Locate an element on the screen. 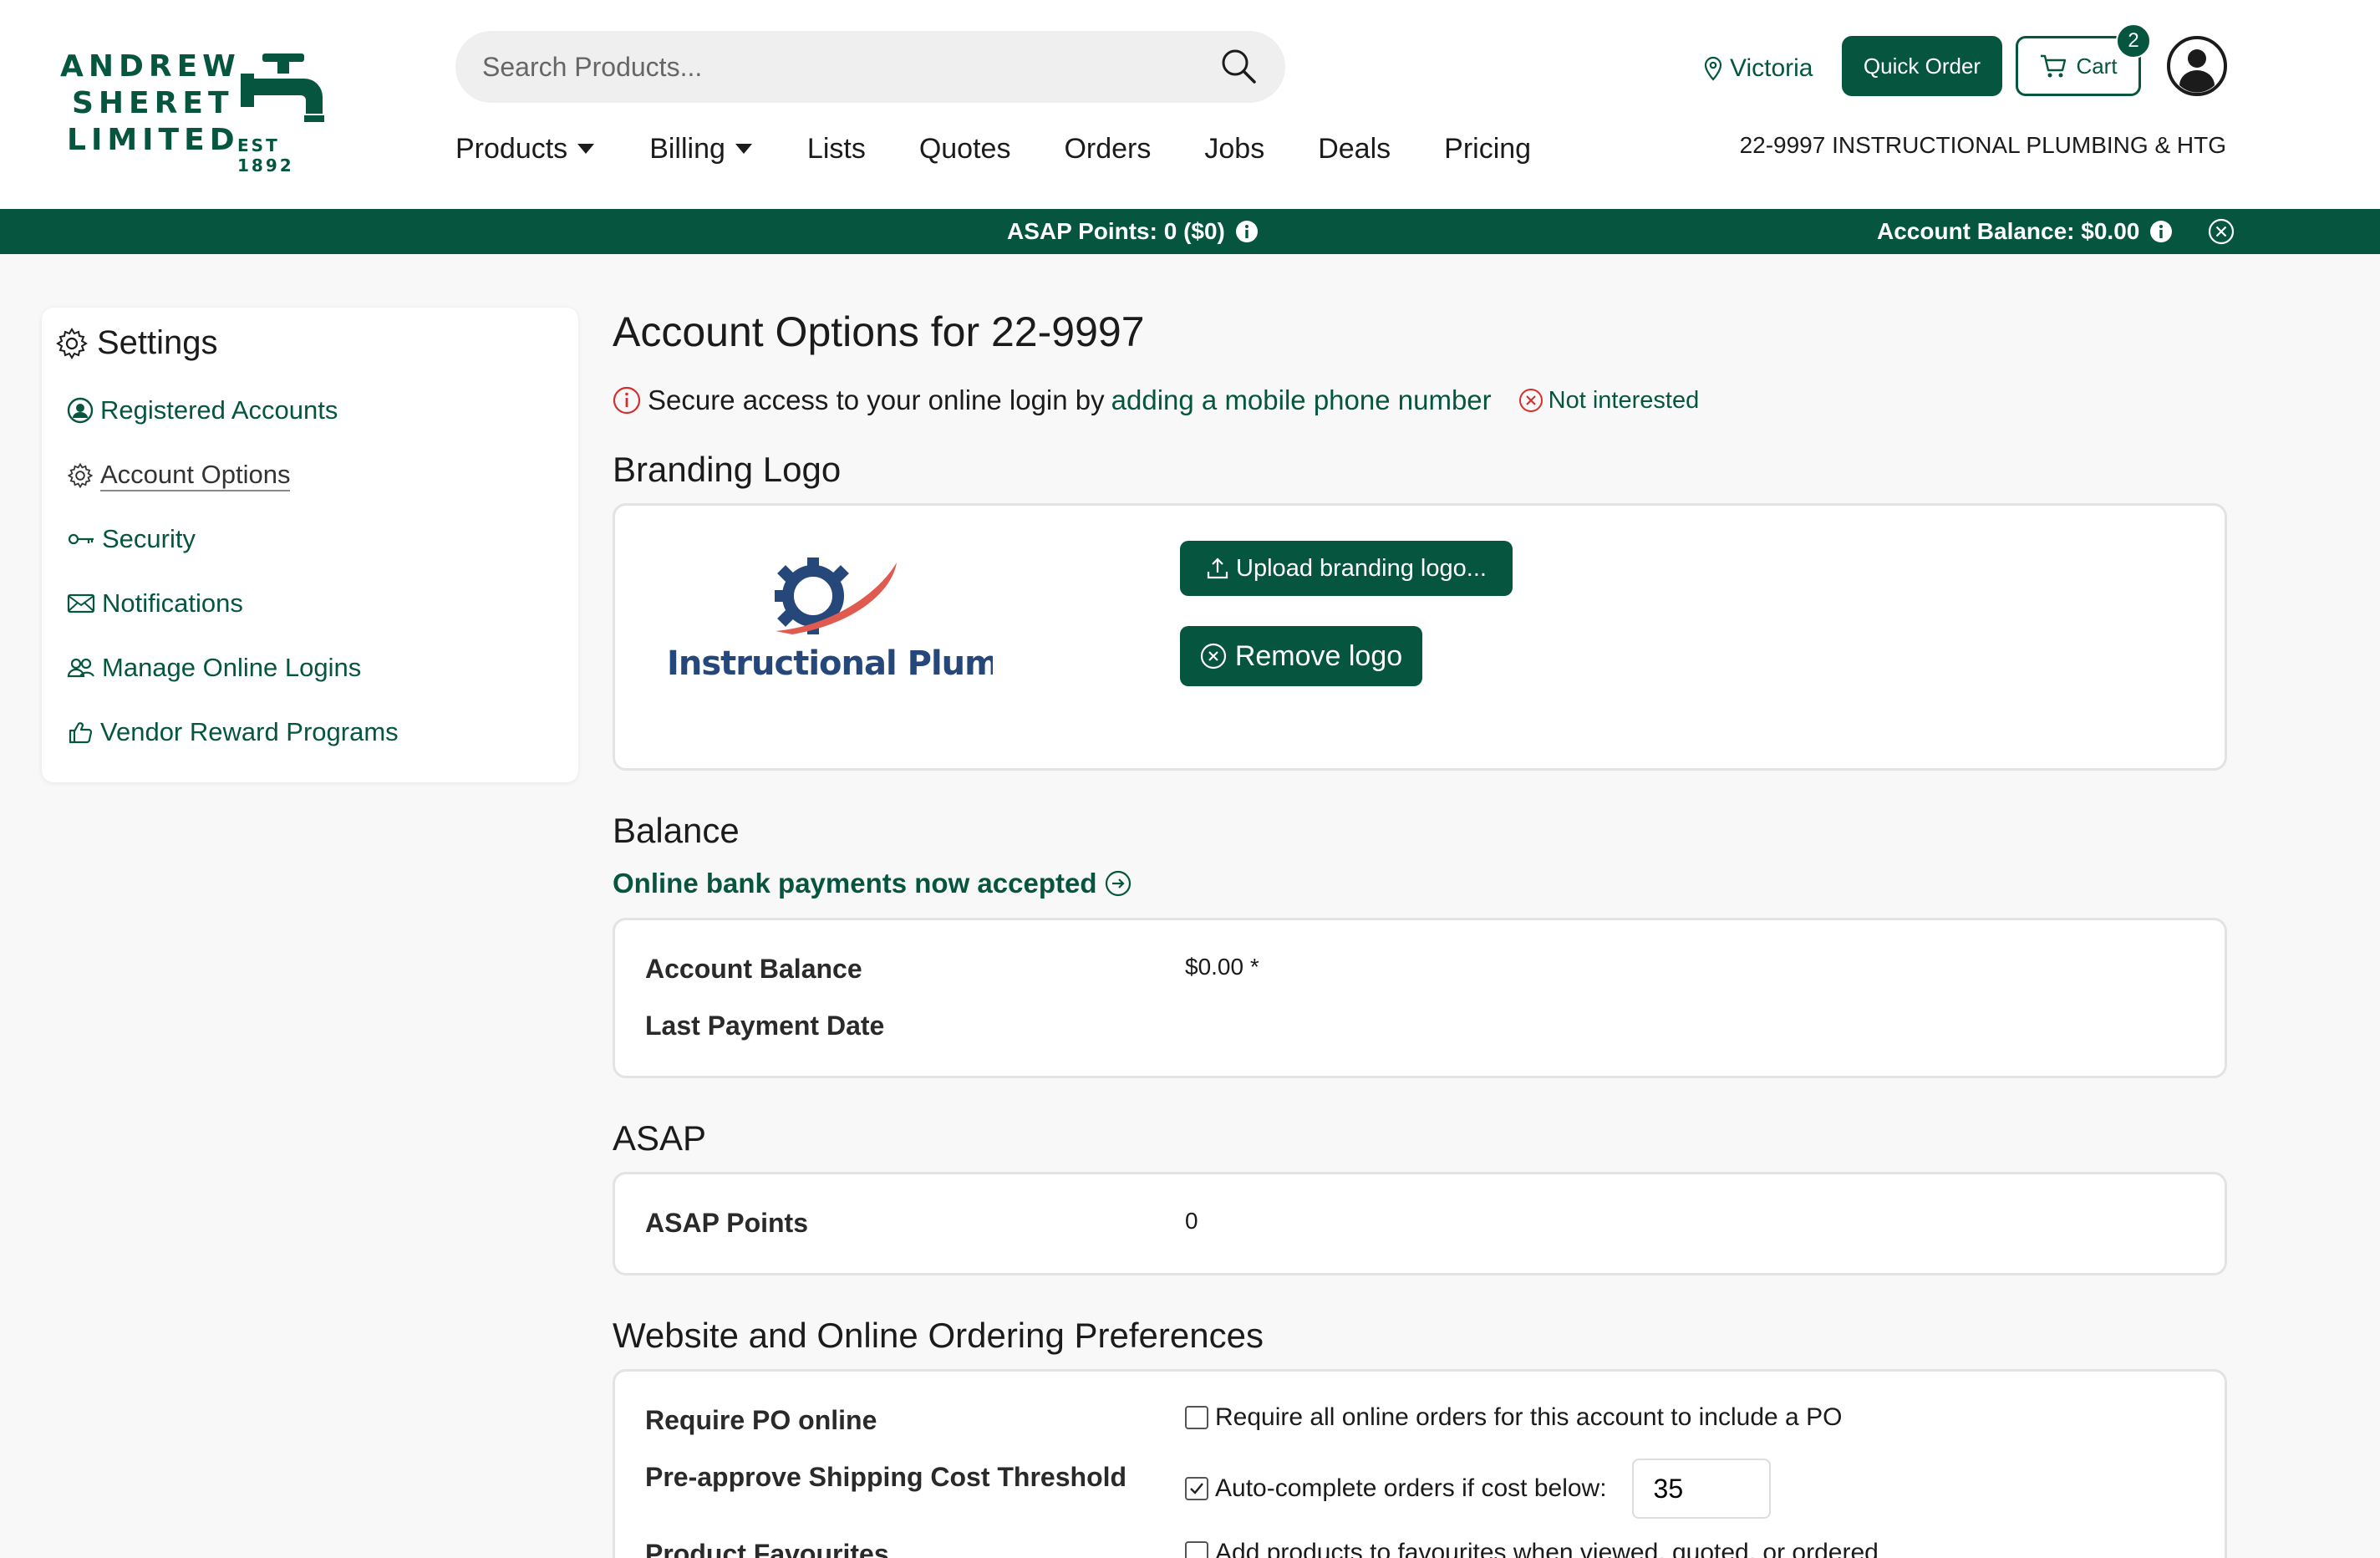 This screenshot has height=1558, width=2380. branding-logo-text: Instructional Plumbing is located at coordinates (830, 662).